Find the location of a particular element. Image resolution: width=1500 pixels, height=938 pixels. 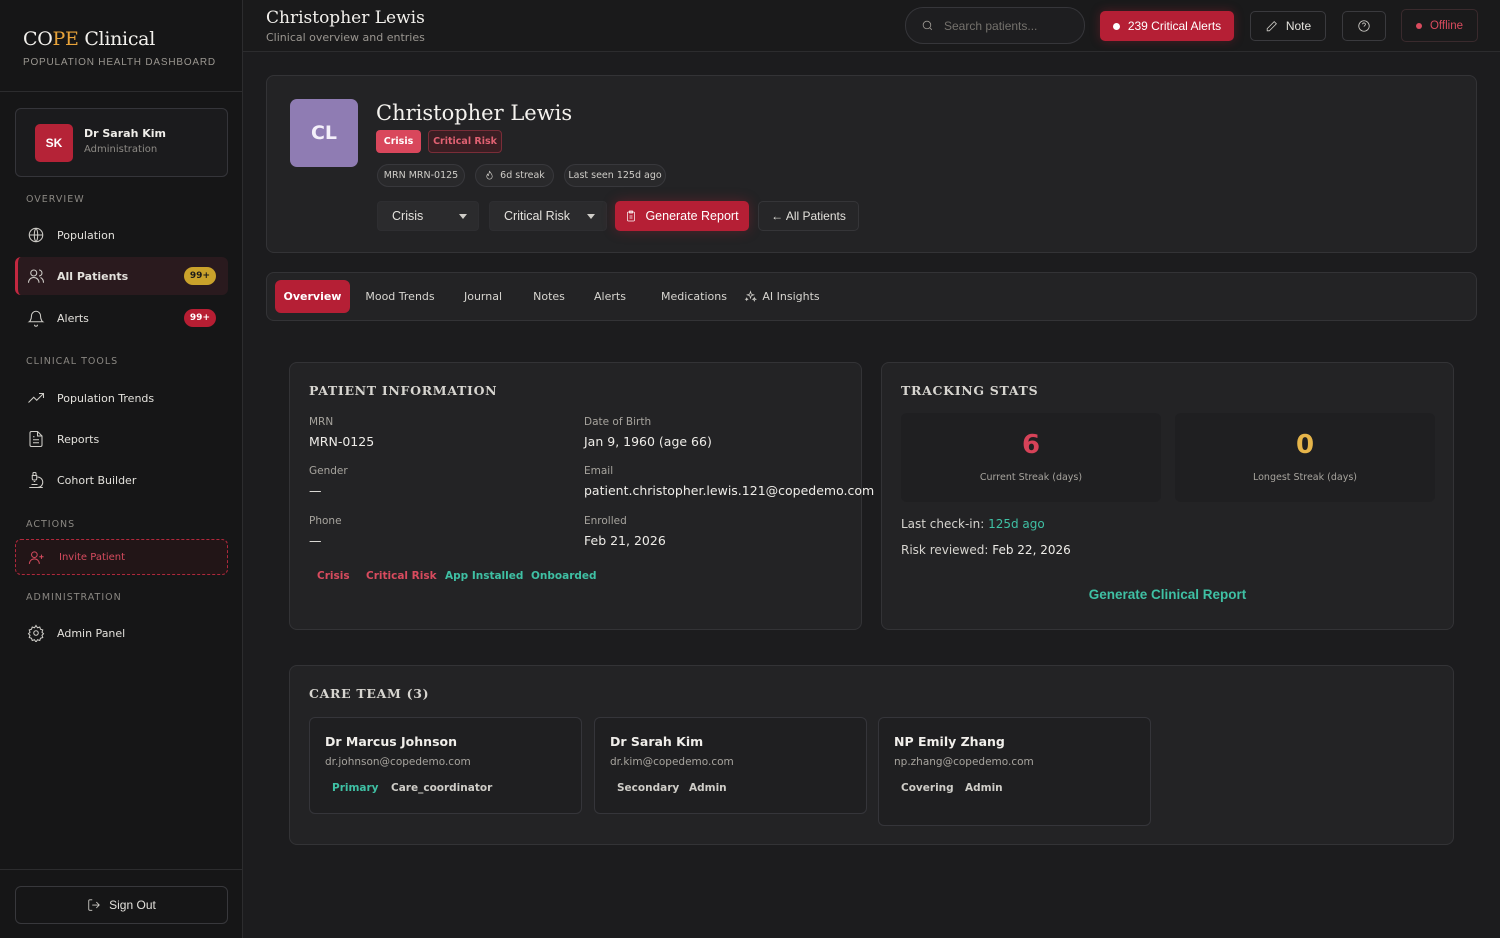

sign-out-label: Sign Out is located at coordinates (132, 905).